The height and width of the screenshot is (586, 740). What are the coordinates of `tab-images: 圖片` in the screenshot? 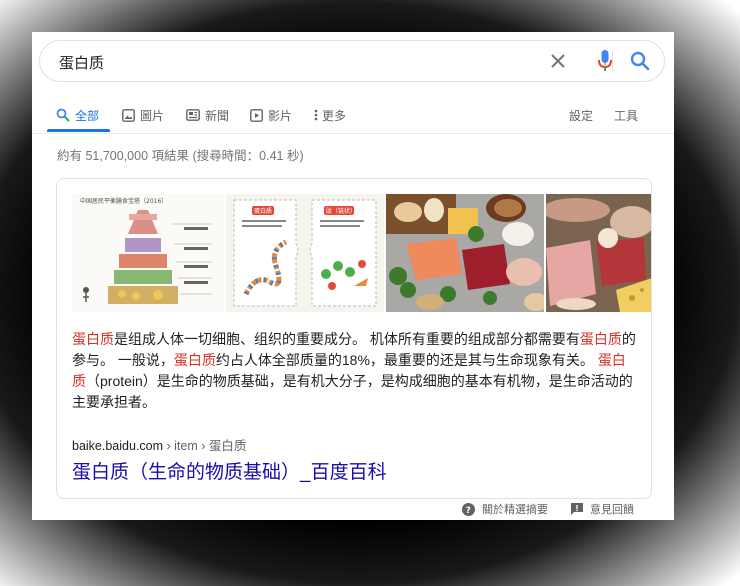 It's located at (143, 115).